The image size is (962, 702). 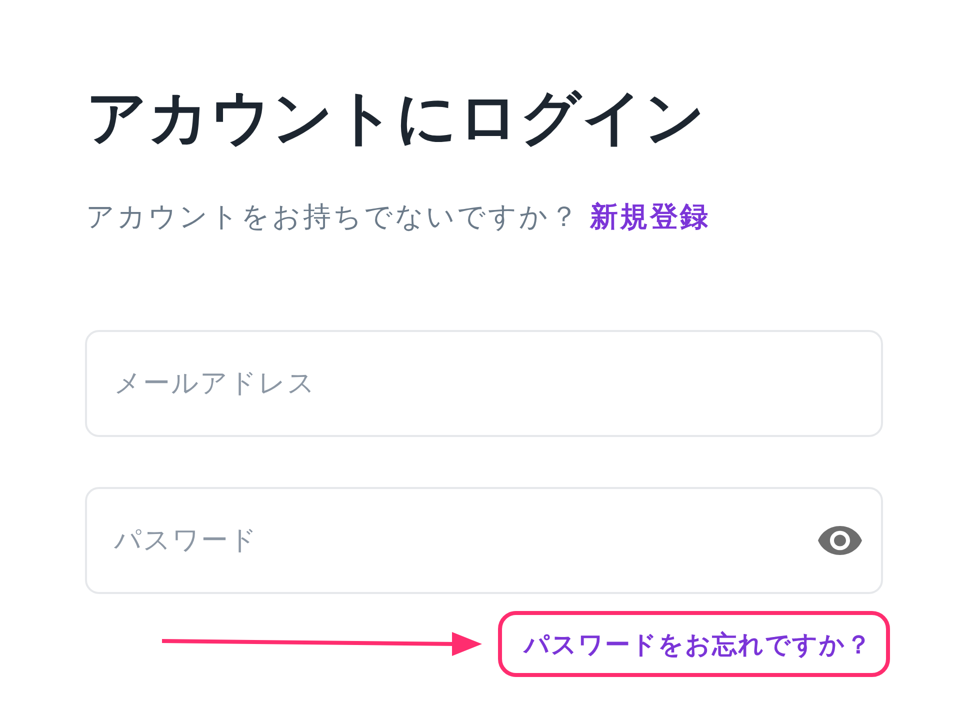 What do you see at coordinates (840, 540) in the screenshot?
I see `eye-icon` at bounding box center [840, 540].